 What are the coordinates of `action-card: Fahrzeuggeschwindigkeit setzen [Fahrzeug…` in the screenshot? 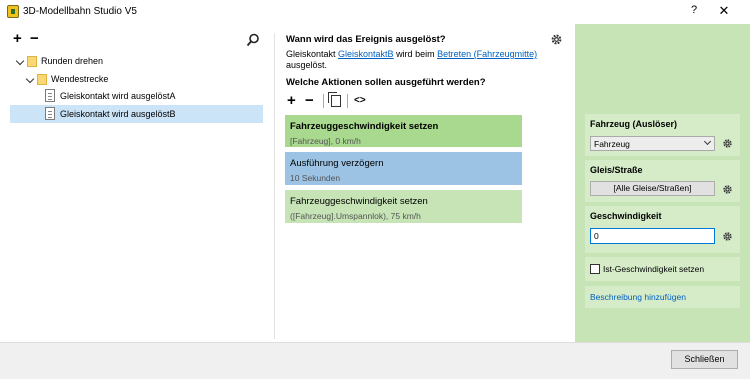 It's located at (403, 131).